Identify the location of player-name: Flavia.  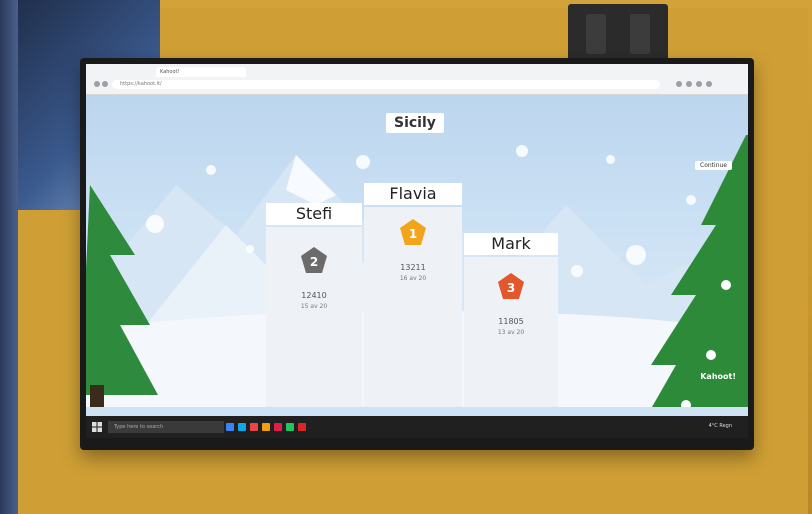
(413, 194).